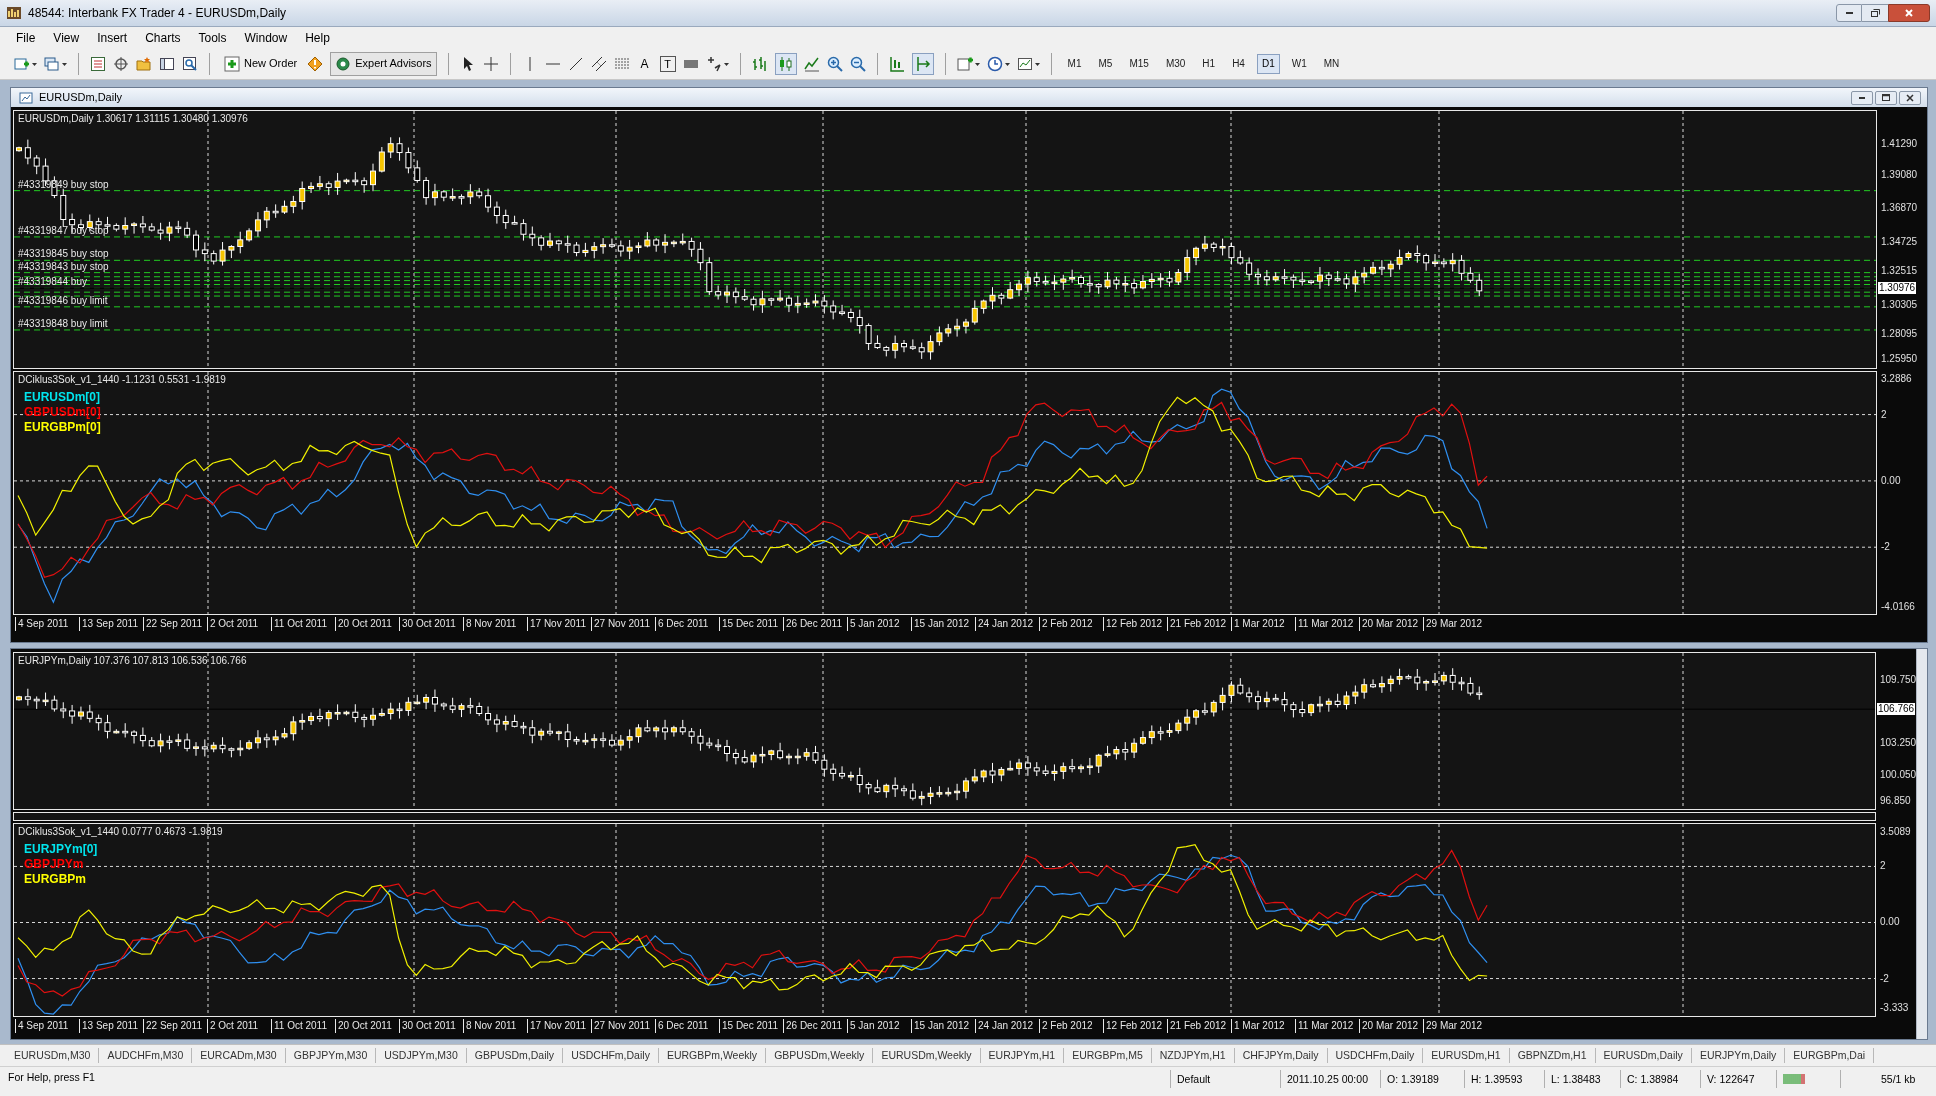 Image resolution: width=1936 pixels, height=1096 pixels. Describe the element at coordinates (61, 849) in the screenshot. I see `legend-label: EURJPYm[0]` at that location.